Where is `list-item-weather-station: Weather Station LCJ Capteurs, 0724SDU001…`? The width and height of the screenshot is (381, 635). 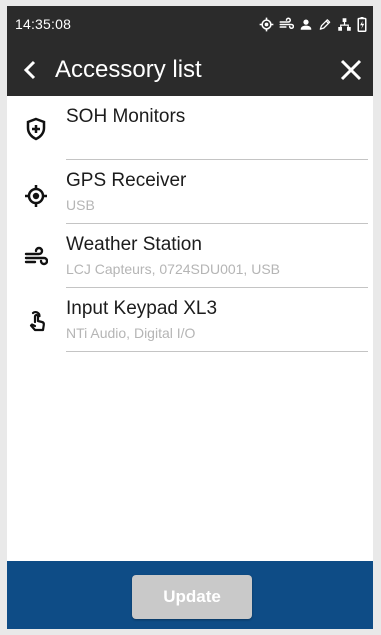
list-item-weather-station: Weather Station LCJ Capteurs, 0724SDU001… is located at coordinates (190, 256).